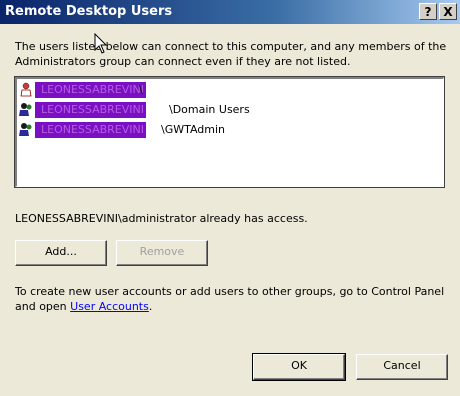 This screenshot has height=396, width=460. What do you see at coordinates (89, 11) in the screenshot?
I see `window-title: Remote Desktop Users` at bounding box center [89, 11].